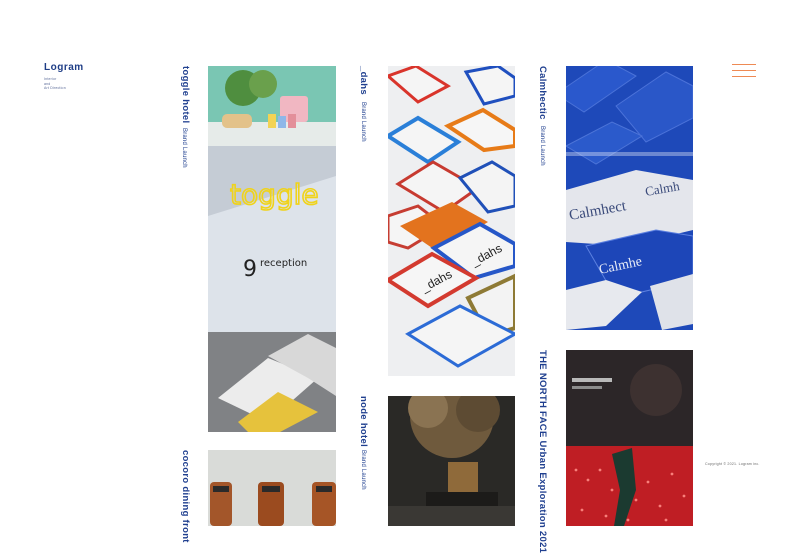  I want to click on project-title-dahs: _dahs, so click(363, 80).